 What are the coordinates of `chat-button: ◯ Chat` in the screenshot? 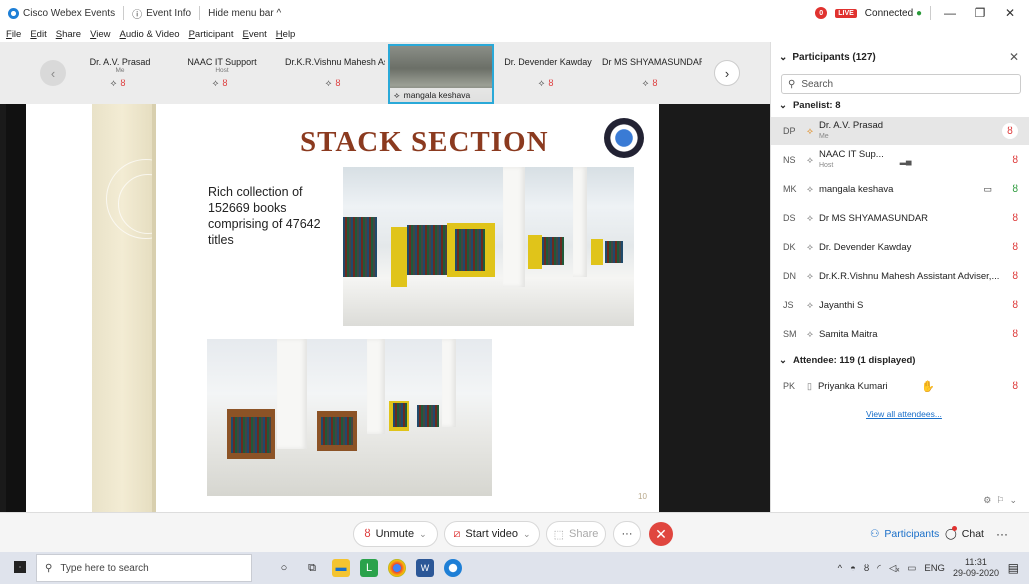 It's located at (964, 534).